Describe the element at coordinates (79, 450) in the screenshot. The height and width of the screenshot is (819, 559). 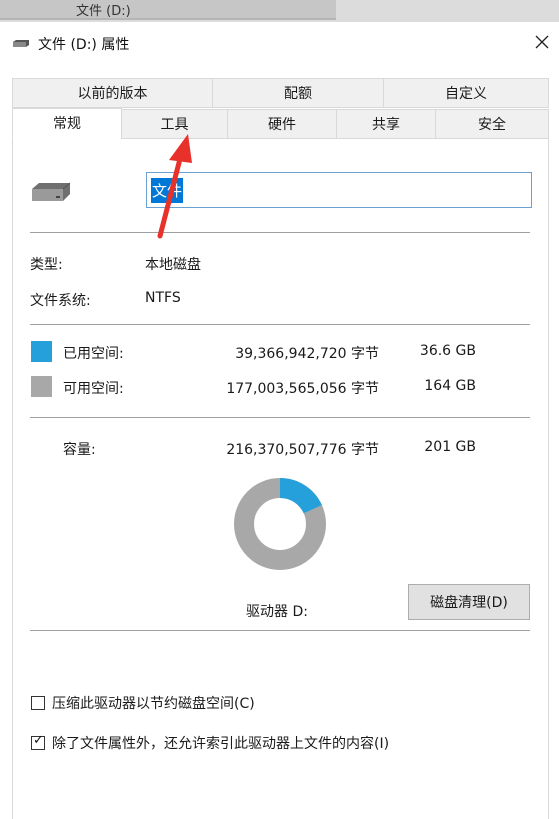
I see `capacity-label: 容量:` at that location.